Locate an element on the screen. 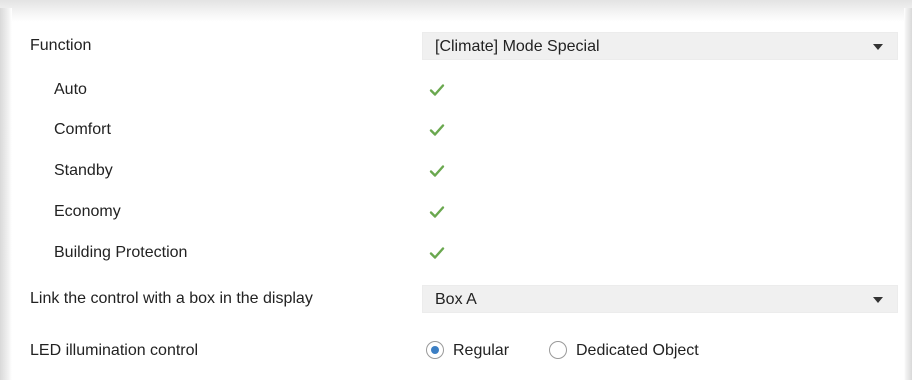 This screenshot has height=380, width=912. radio-regular-circle is located at coordinates (435, 350).